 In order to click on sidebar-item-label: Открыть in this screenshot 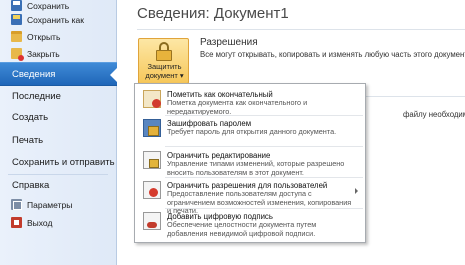, I will do `click(44, 36)`.